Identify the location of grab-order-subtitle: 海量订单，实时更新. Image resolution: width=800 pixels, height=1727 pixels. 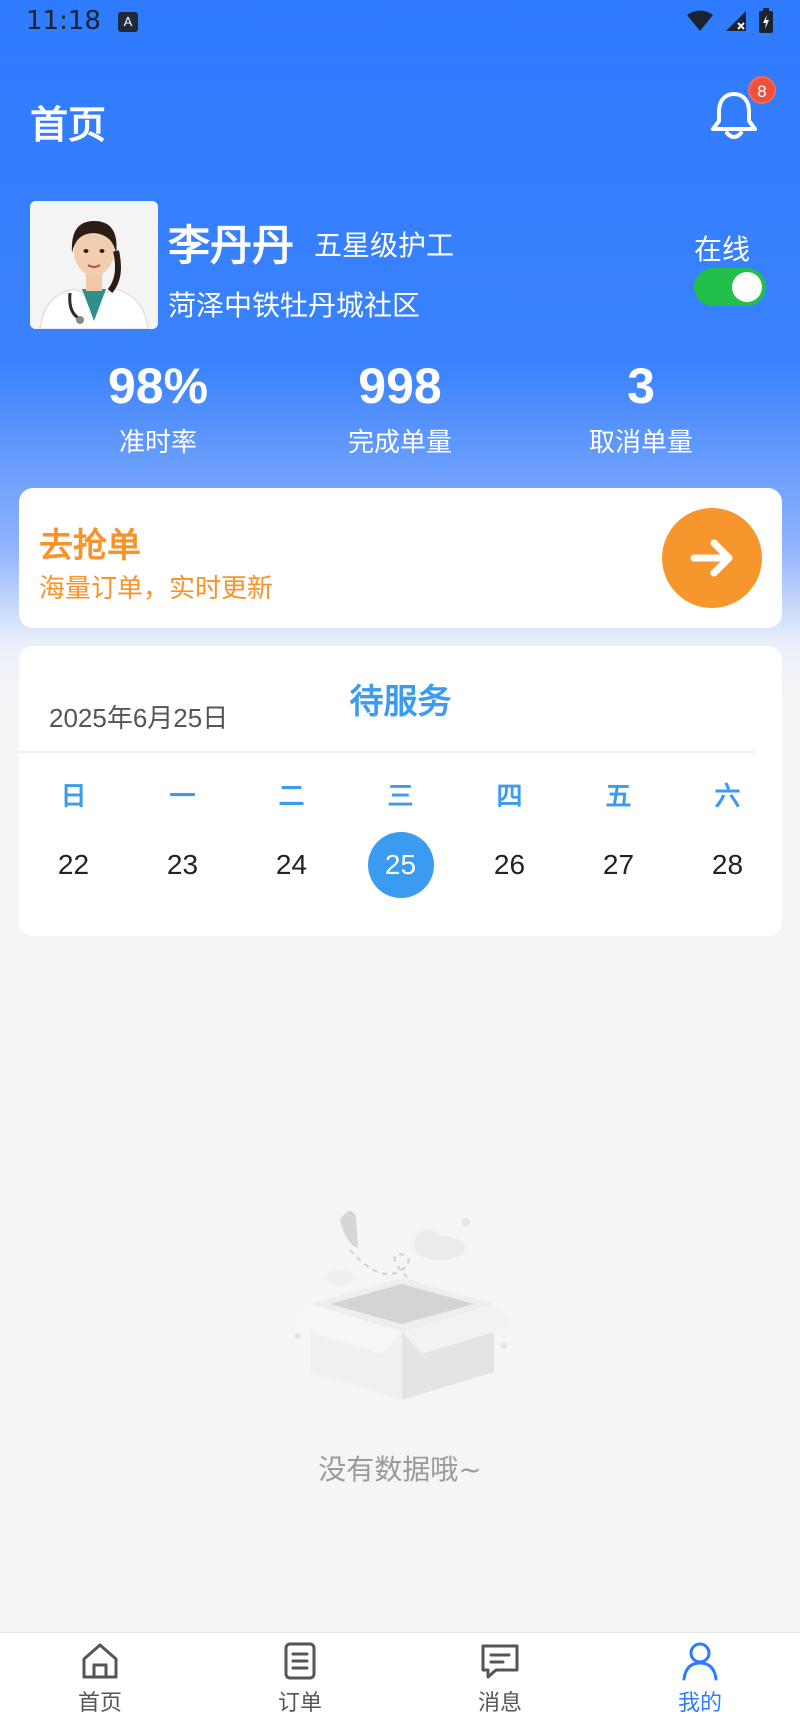
(156, 589).